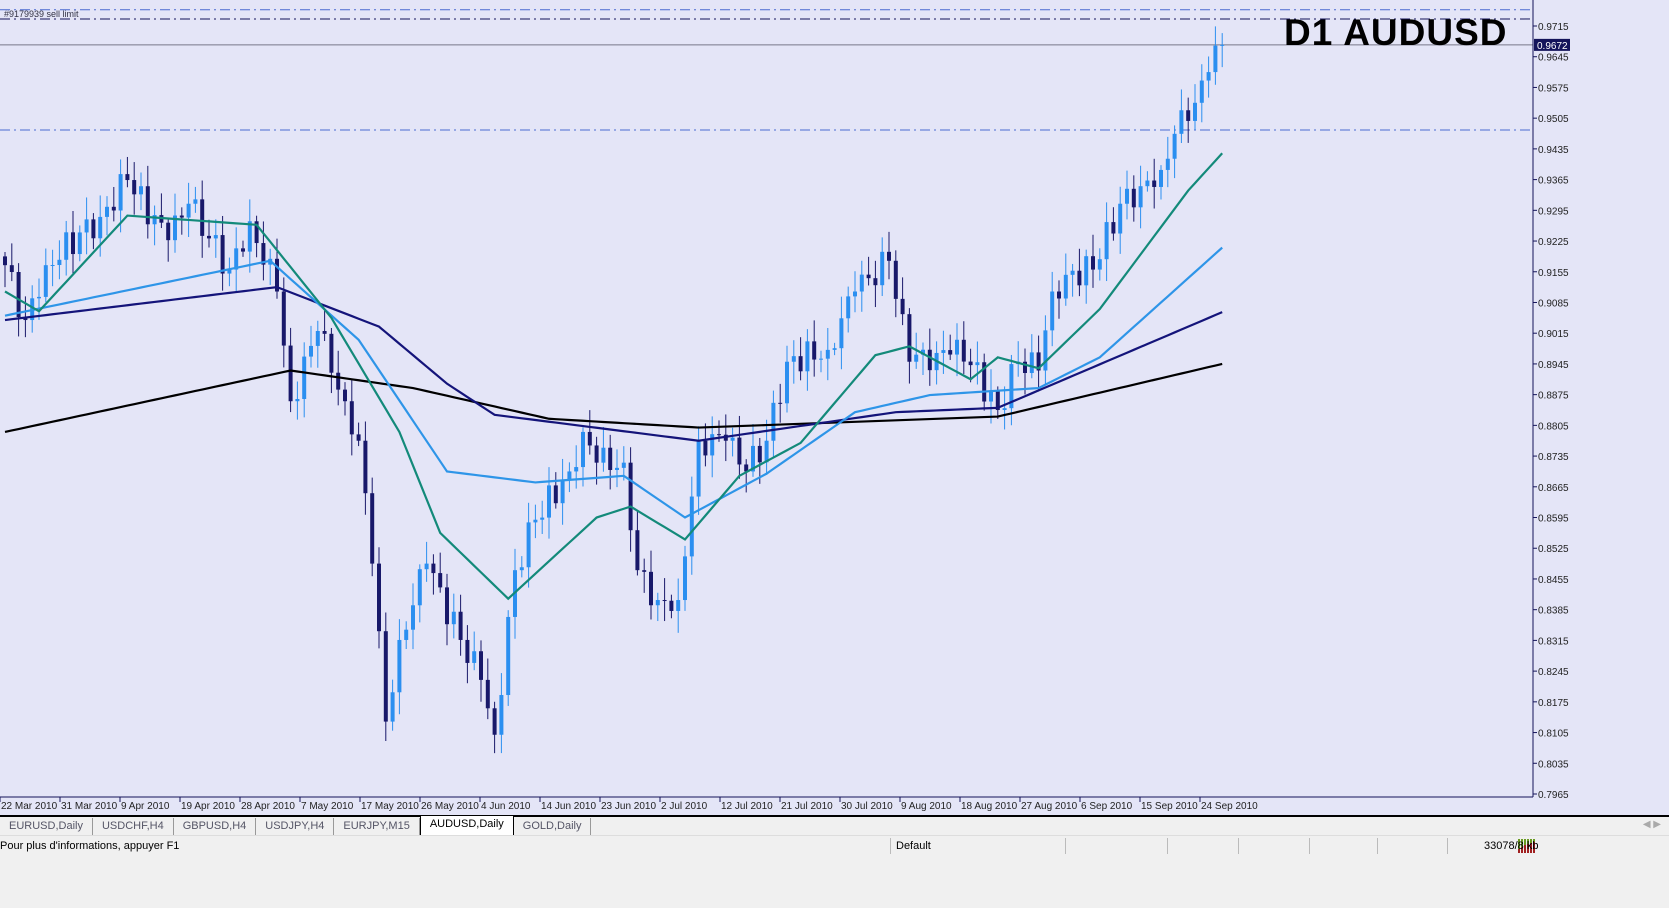 The height and width of the screenshot is (908, 1669). What do you see at coordinates (1652, 824) in the screenshot?
I see `tab-scroll-arrows-icon: ◀ ▶` at bounding box center [1652, 824].